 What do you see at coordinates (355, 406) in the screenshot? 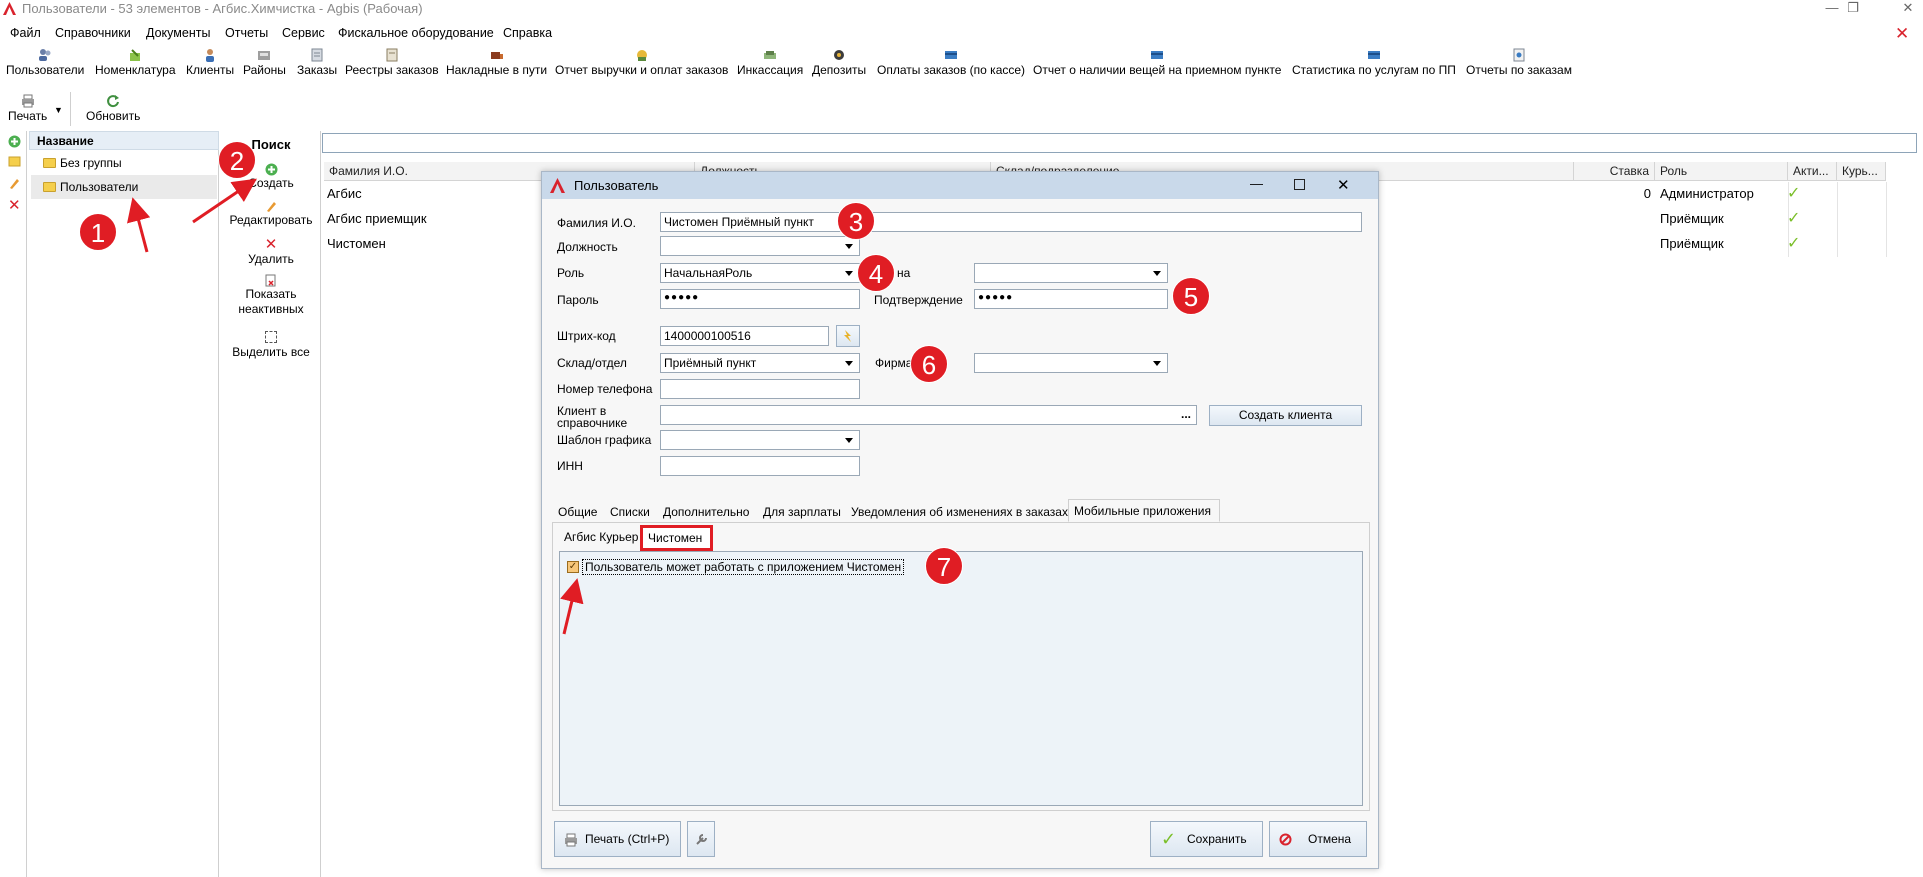
I see `annotation-arrows` at bounding box center [355, 406].